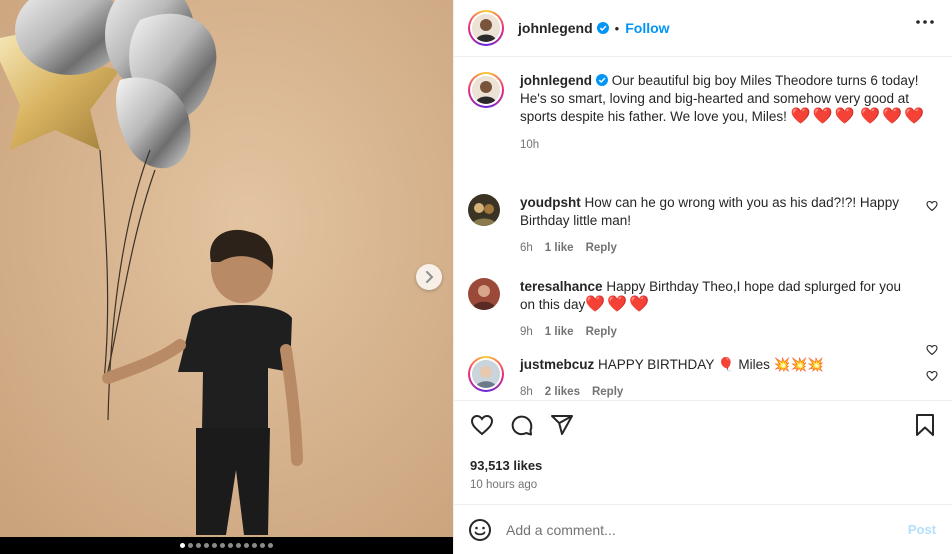 This screenshot has height=554, width=952. Describe the element at coordinates (656, 364) in the screenshot. I see `comment-text: HAPPY BIRTHDAY` at that location.